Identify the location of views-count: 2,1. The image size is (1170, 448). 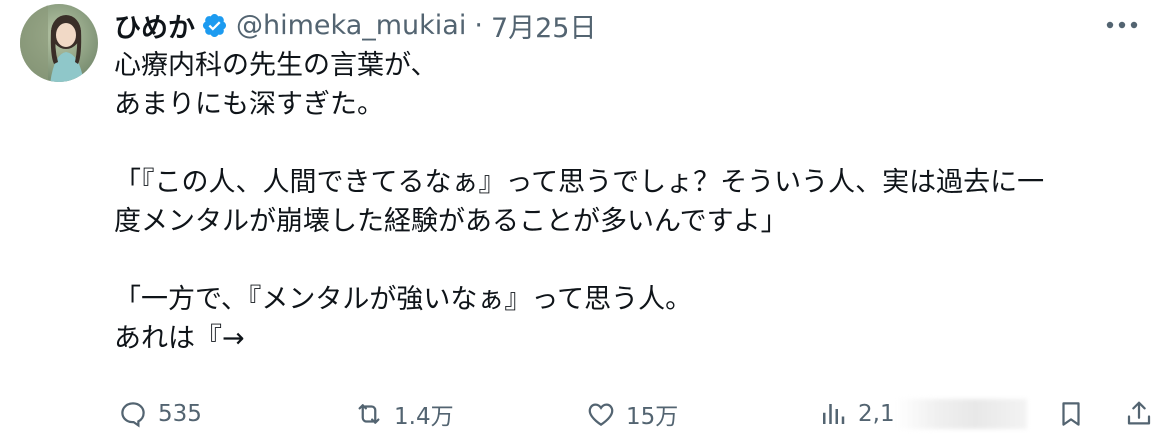
(876, 414).